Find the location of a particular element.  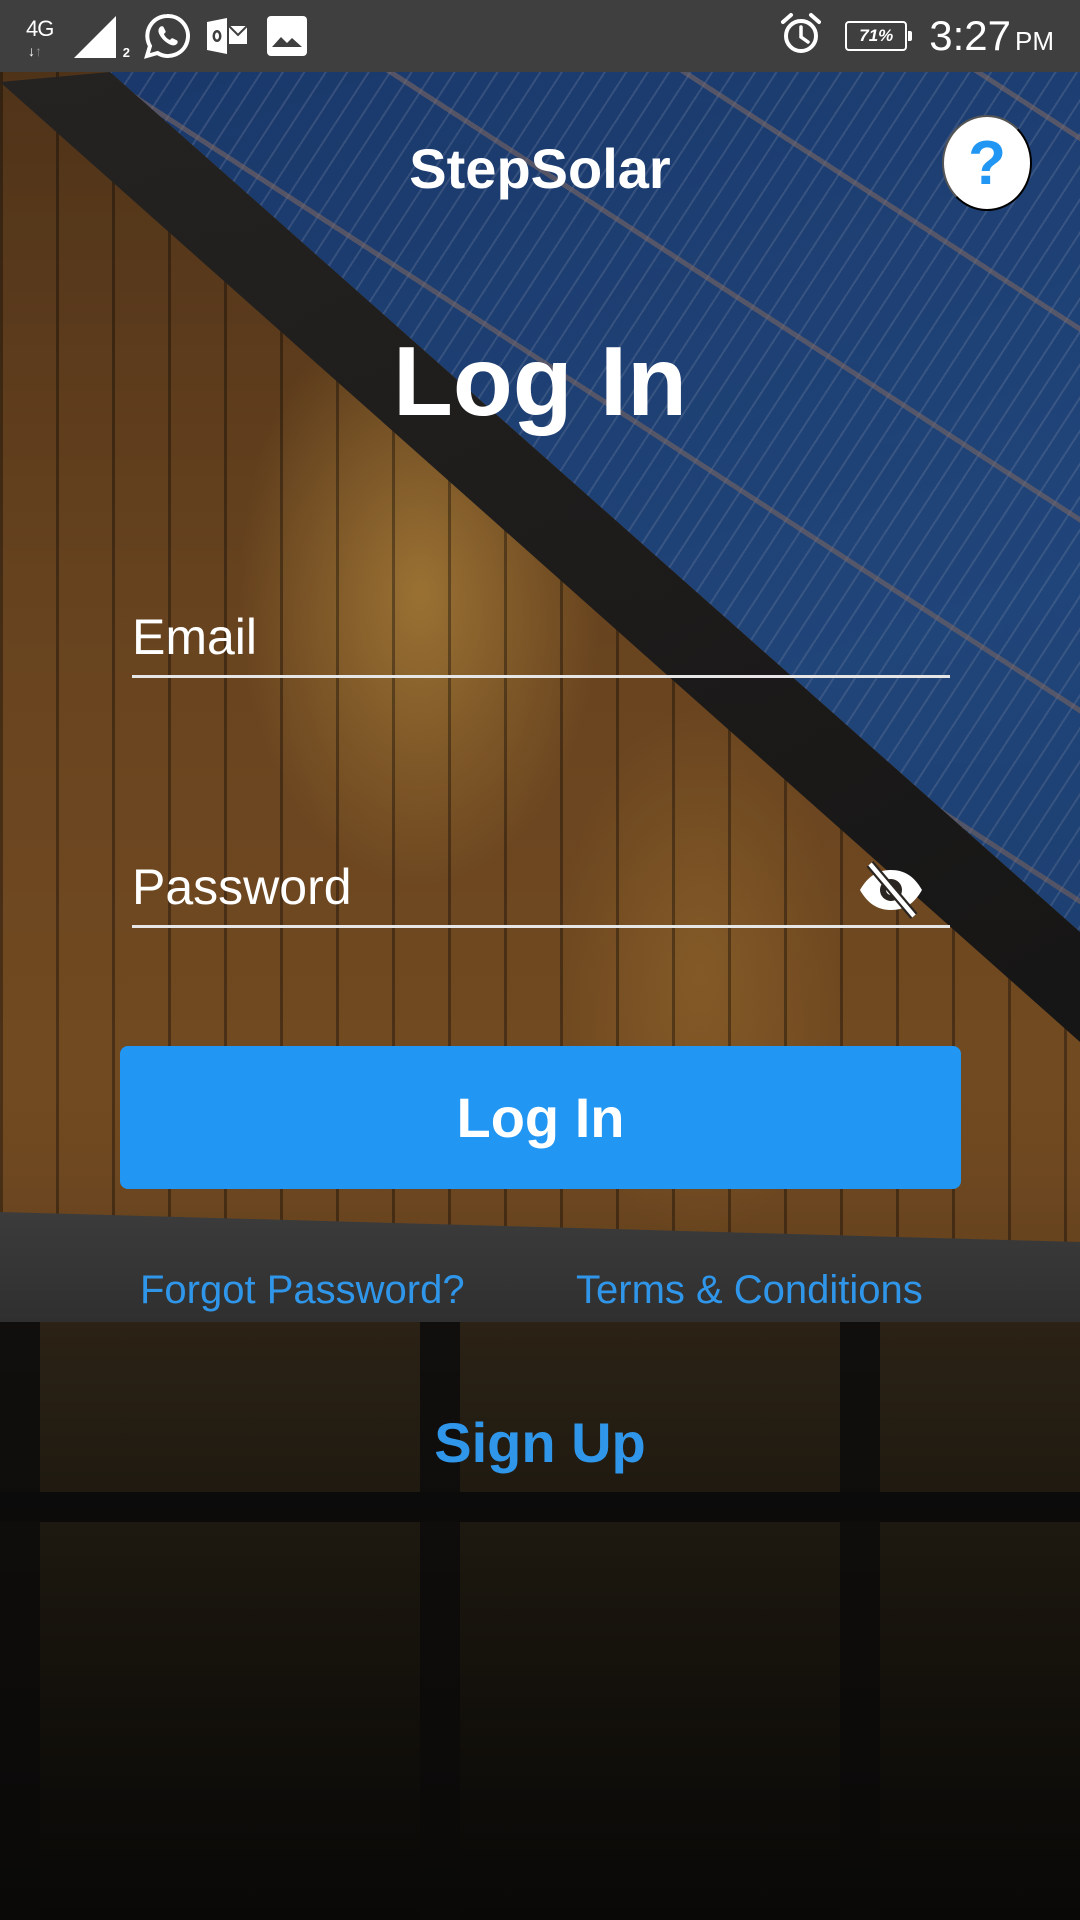

help-icon: ? is located at coordinates (987, 163).